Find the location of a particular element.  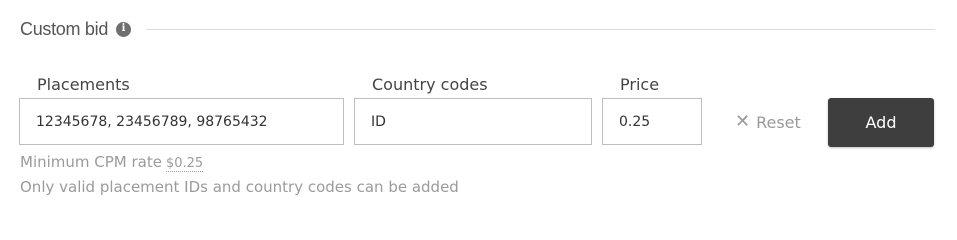

placements-label: Placements is located at coordinates (83, 84).